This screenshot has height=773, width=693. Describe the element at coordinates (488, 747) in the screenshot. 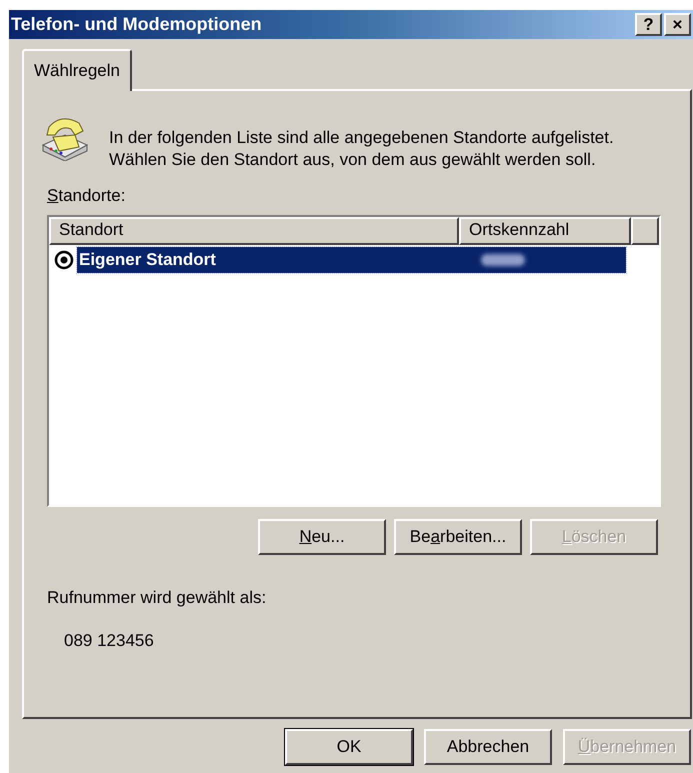

I see `dialog-button: Abbrechen` at that location.